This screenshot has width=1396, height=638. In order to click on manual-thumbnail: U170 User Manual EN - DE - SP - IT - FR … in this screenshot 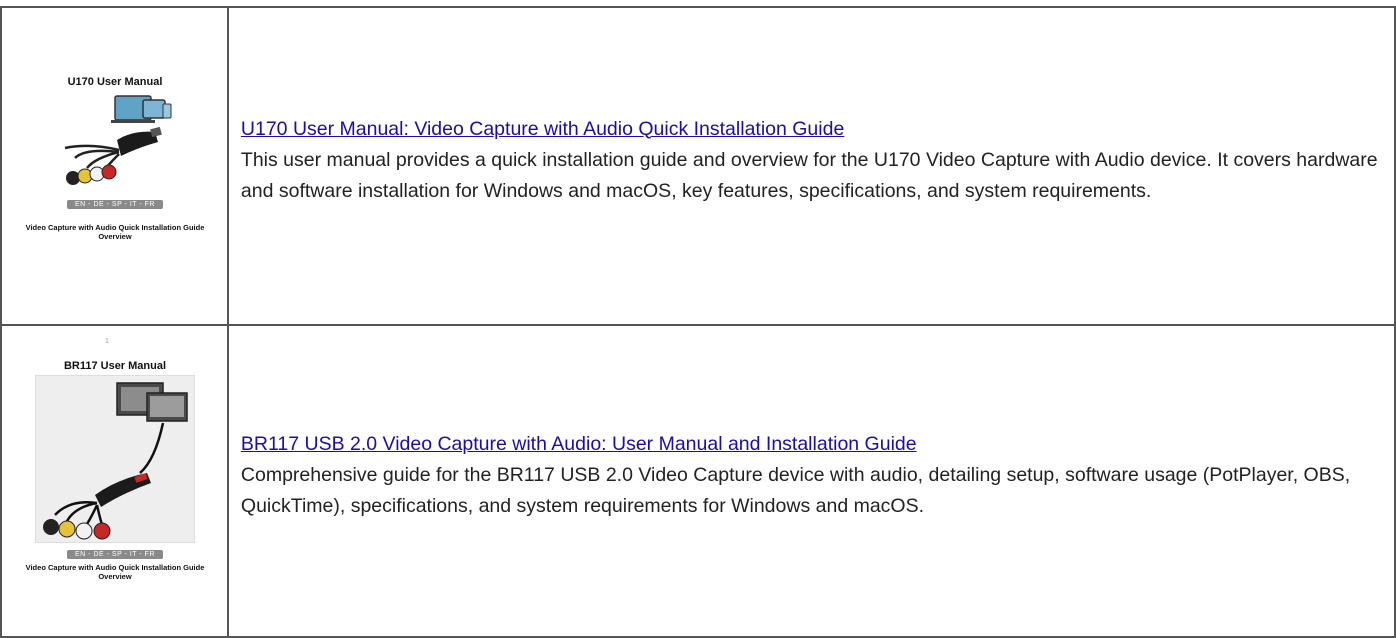, I will do `click(114, 166)`.